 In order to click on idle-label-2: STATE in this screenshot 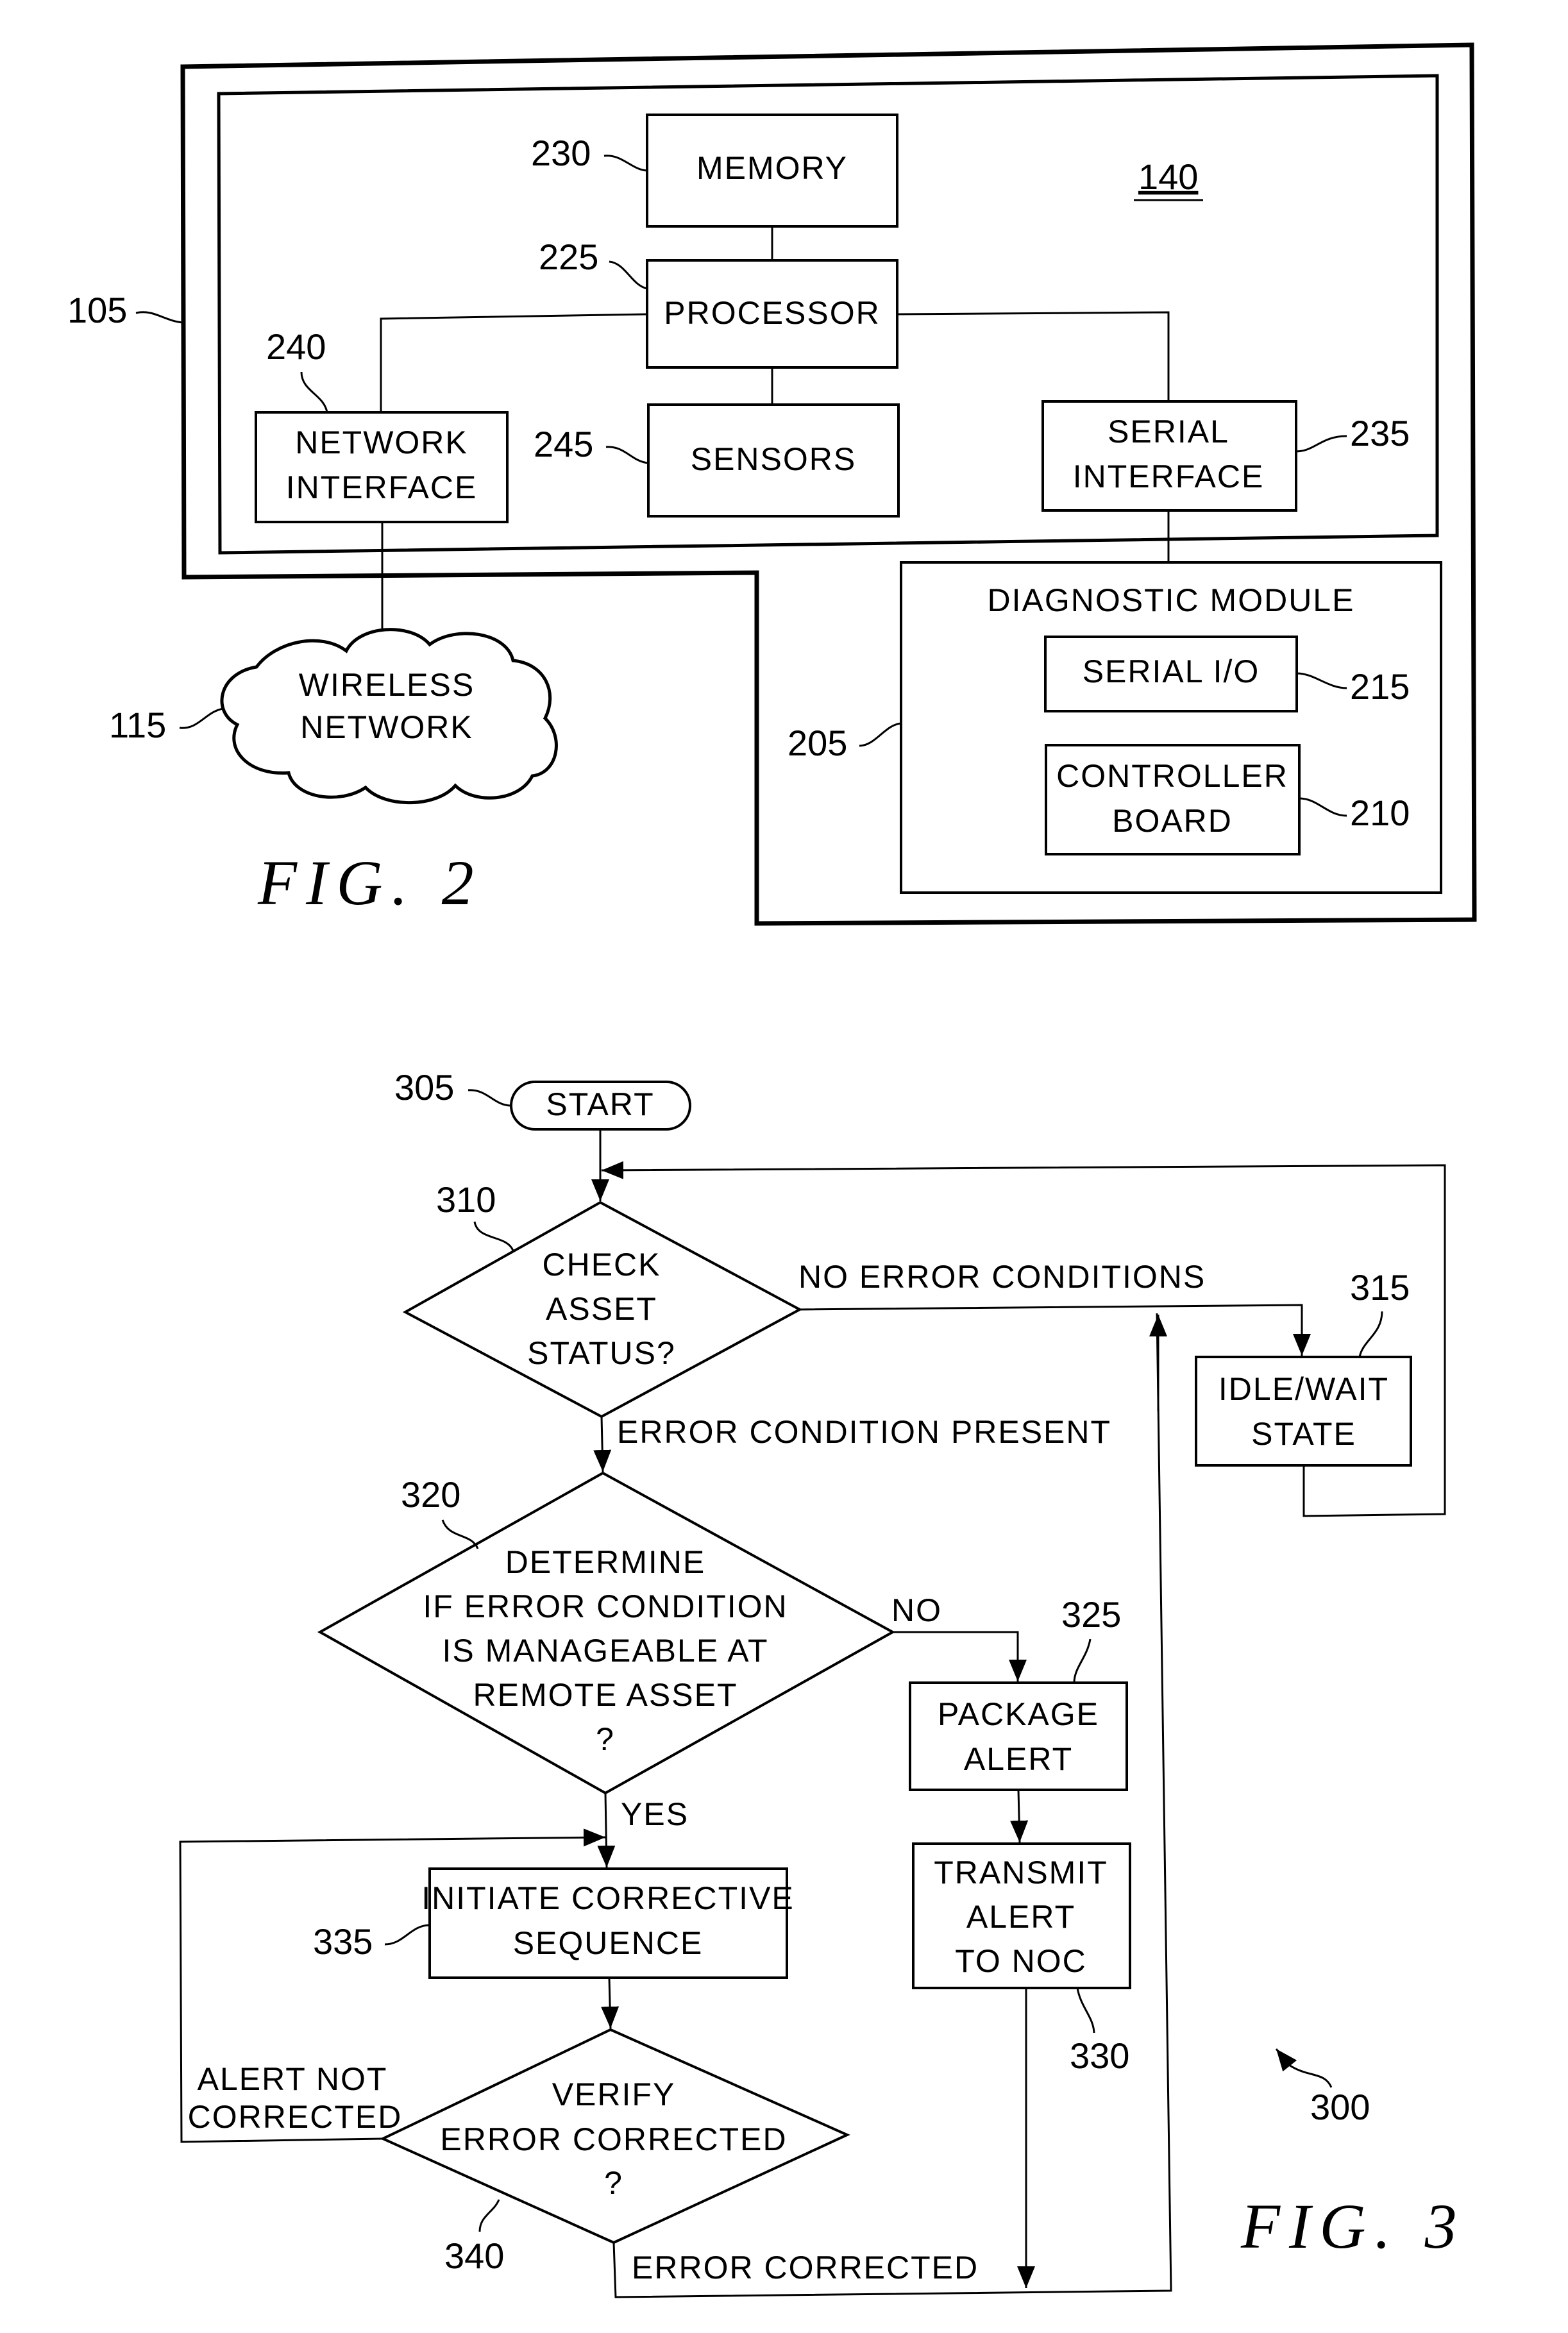, I will do `click(1304, 1434)`.